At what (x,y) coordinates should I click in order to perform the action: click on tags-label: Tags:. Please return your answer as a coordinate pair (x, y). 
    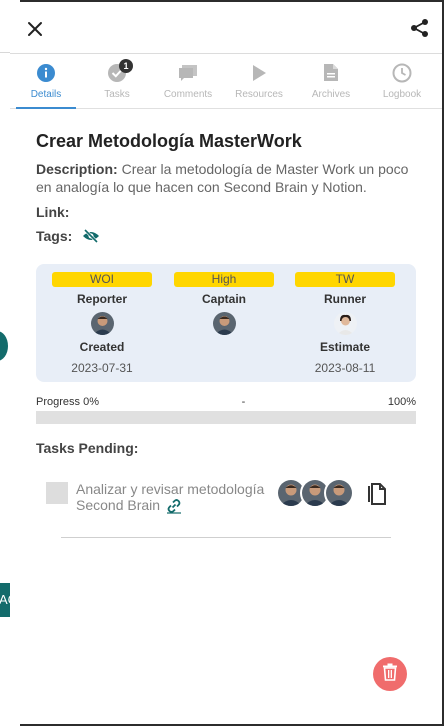
    Looking at the image, I should click on (54, 236).